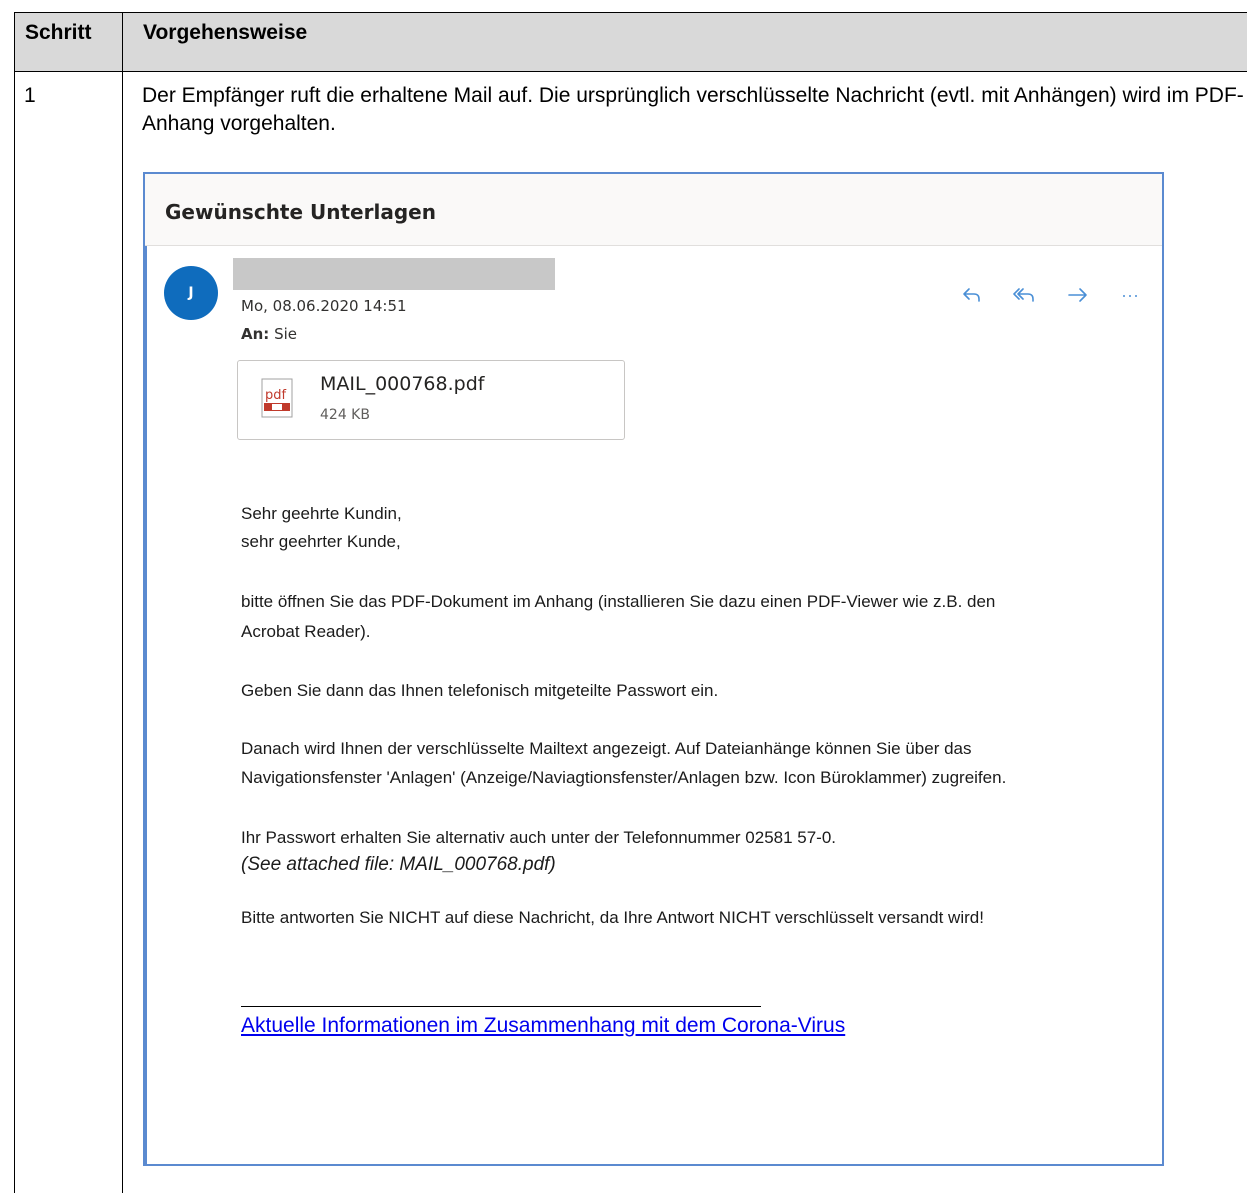  Describe the element at coordinates (1052, 295) in the screenshot. I see `message-actions` at that location.